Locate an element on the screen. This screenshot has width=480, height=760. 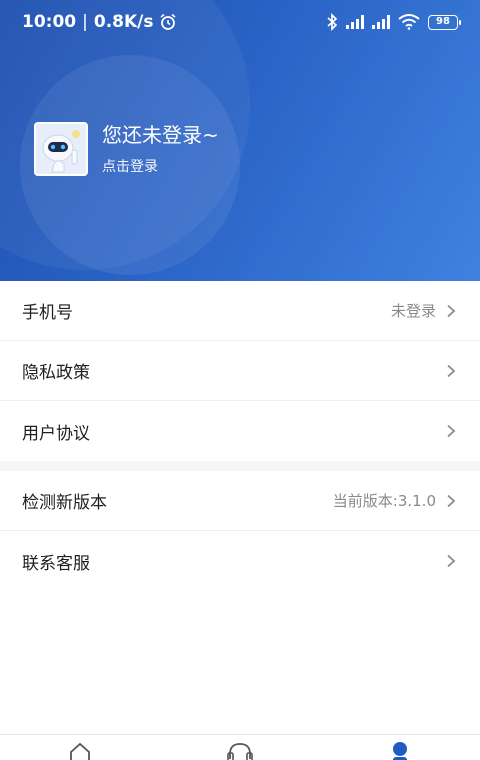
section-divider is located at coordinates (240, 466).